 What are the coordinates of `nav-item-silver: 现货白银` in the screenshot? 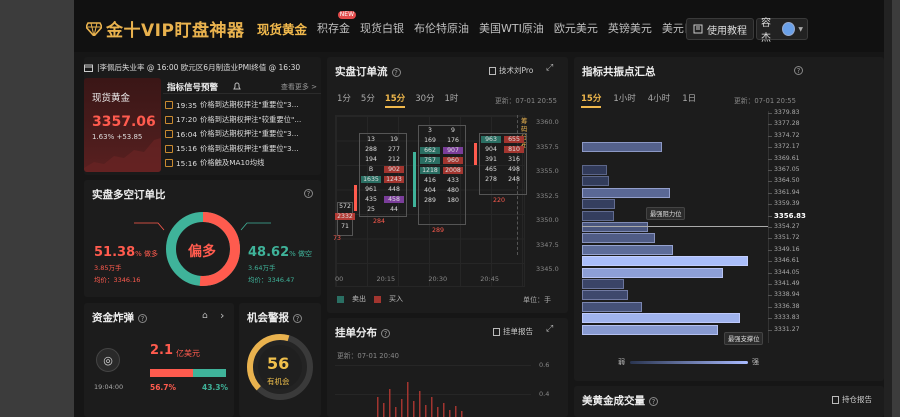 It's located at (382, 29).